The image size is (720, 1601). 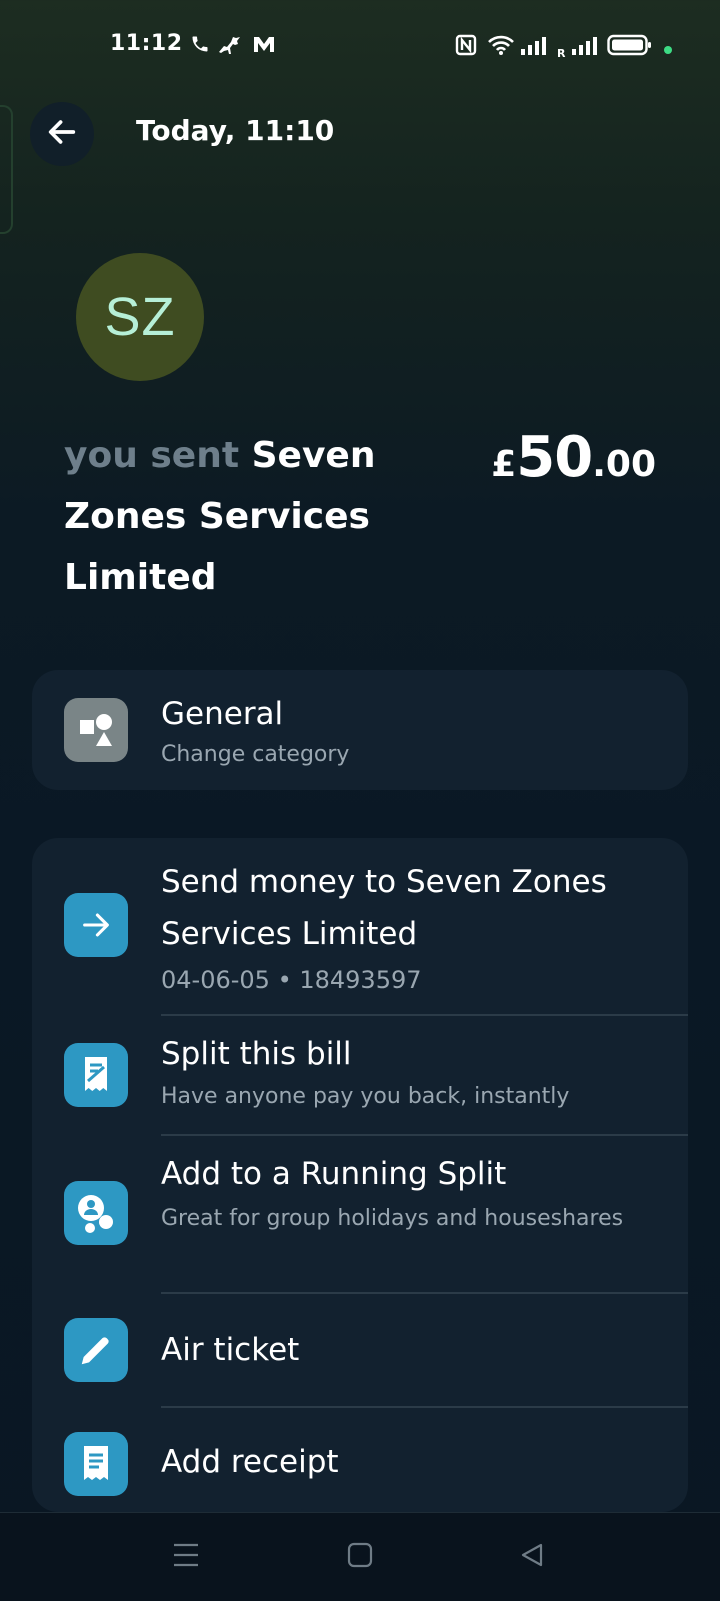 I want to click on avatar-initials: SZ, so click(x=140, y=317).